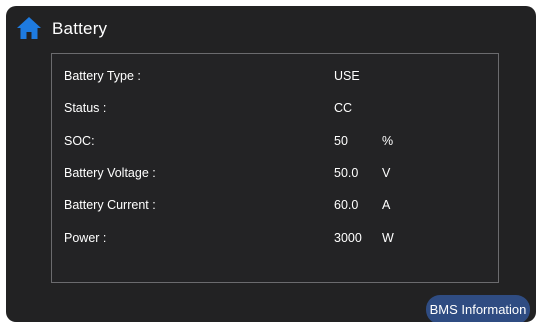 Image resolution: width=541 pixels, height=326 pixels. What do you see at coordinates (110, 173) in the screenshot?
I see `battery-voltage-label: Battery Voltage :` at bounding box center [110, 173].